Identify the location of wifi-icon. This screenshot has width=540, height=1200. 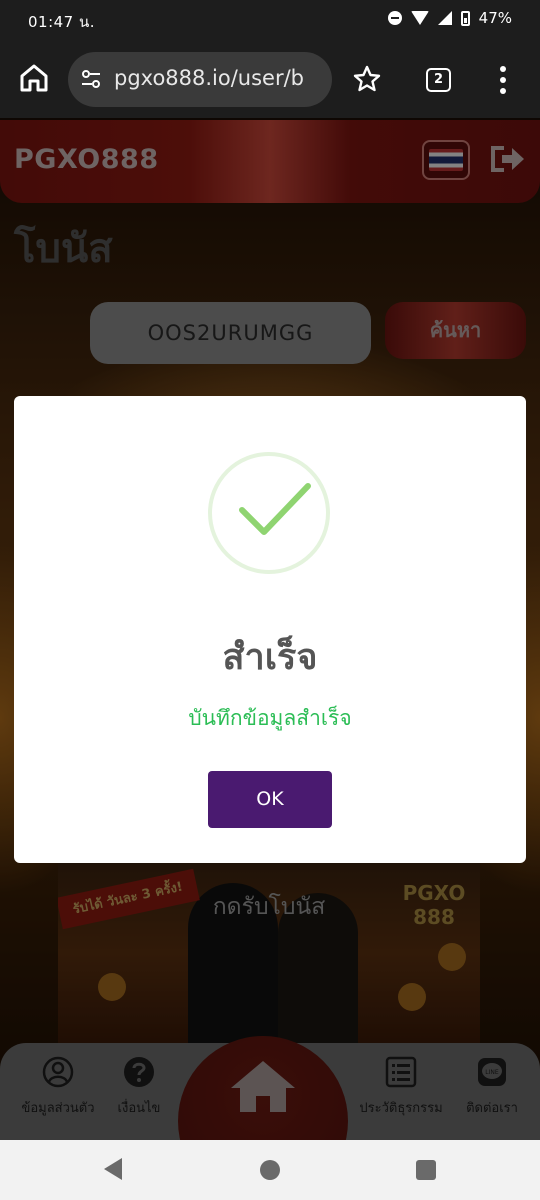
(419, 18).